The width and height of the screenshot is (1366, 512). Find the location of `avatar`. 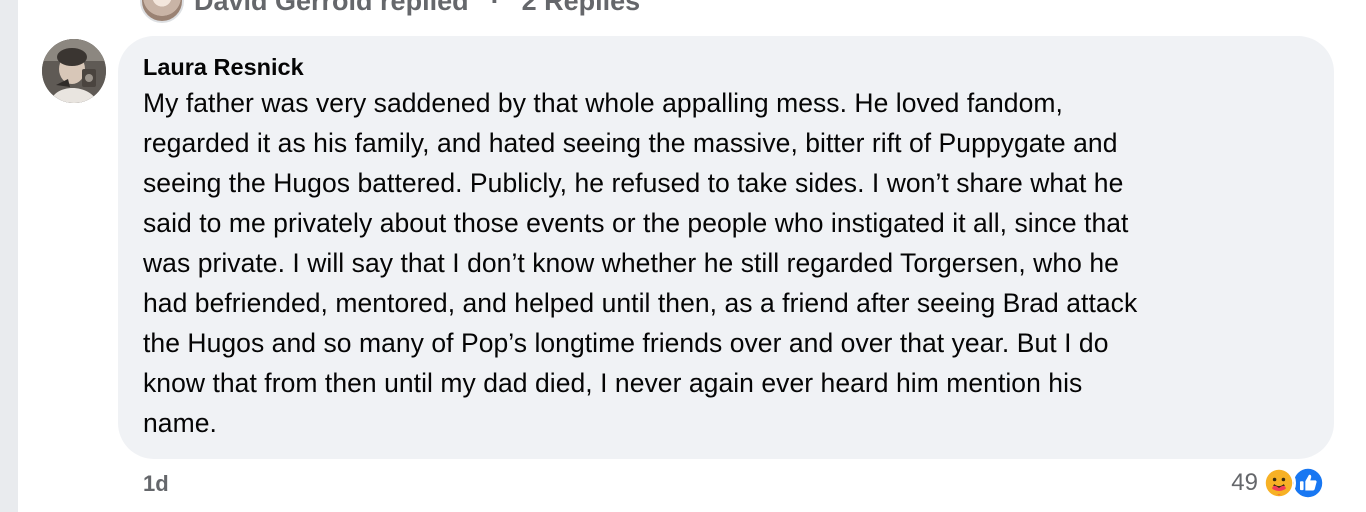

avatar is located at coordinates (74, 71).